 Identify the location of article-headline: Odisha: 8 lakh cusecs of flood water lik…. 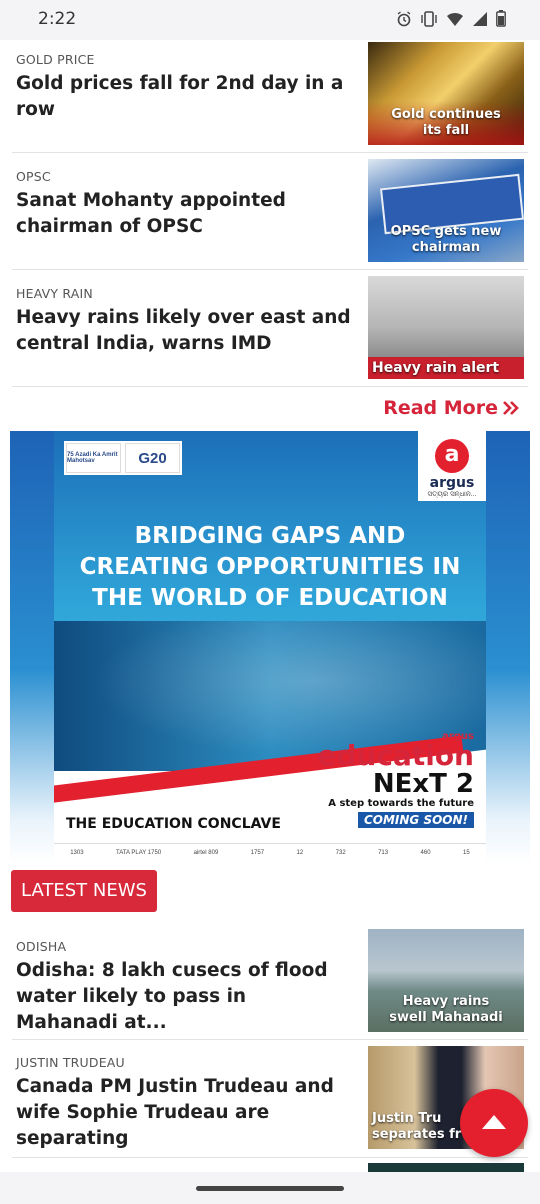
(172, 996).